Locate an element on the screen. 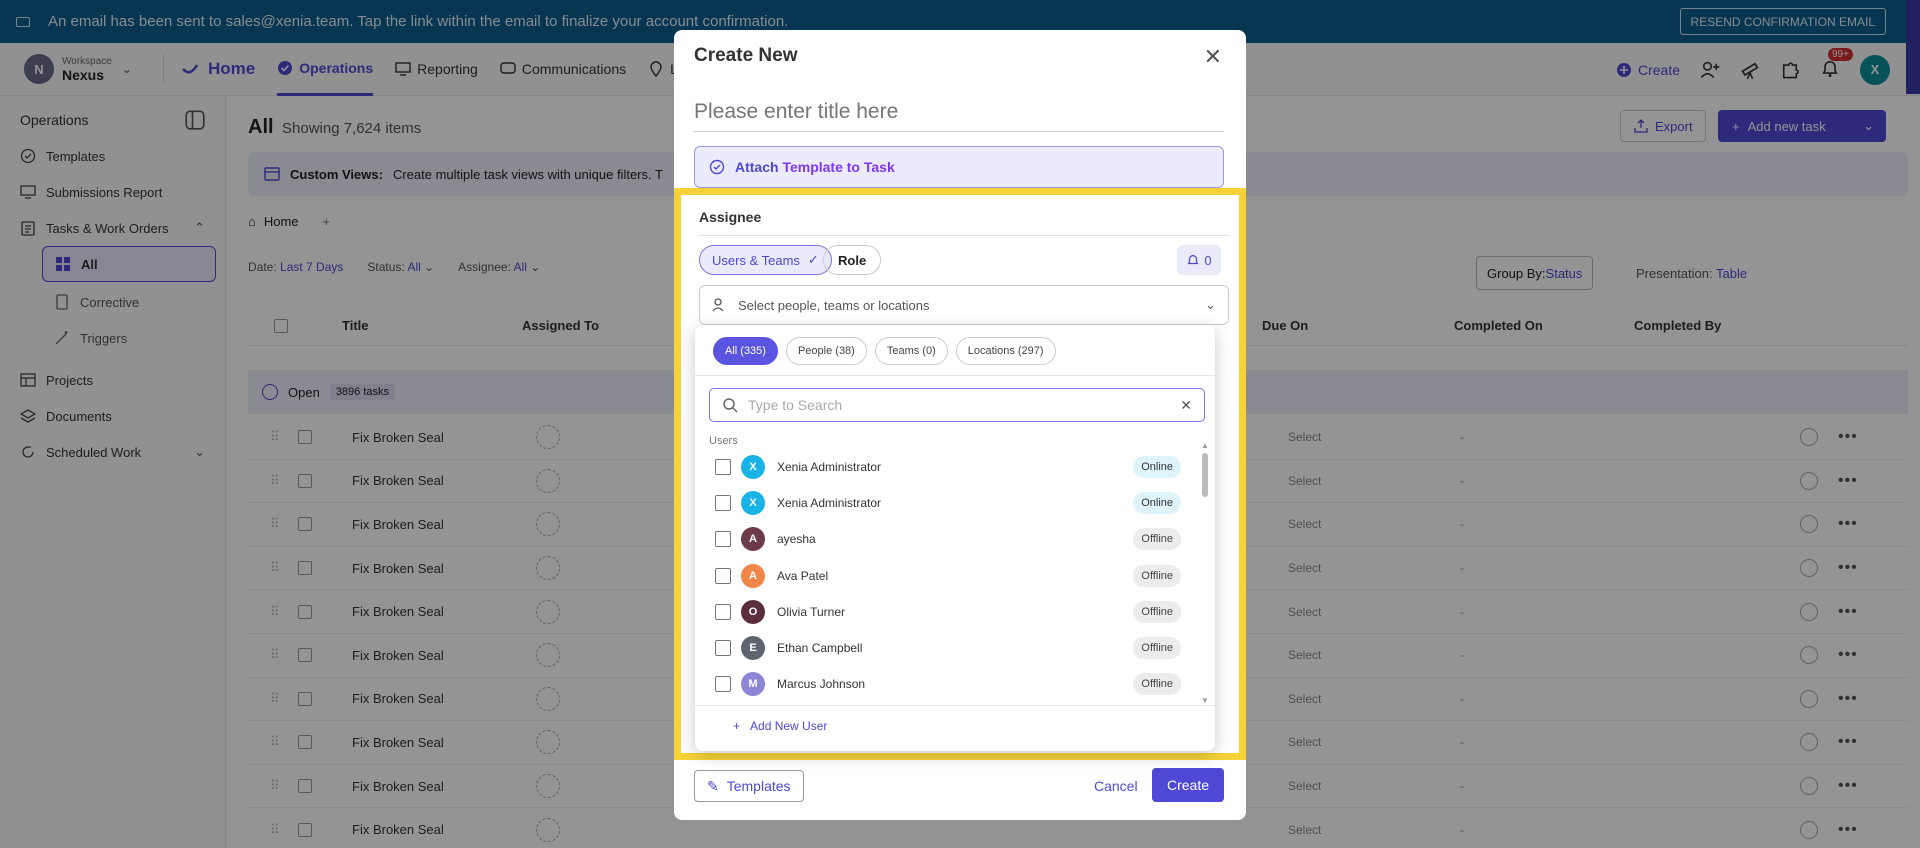  user-name: Ava Patel is located at coordinates (803, 575).